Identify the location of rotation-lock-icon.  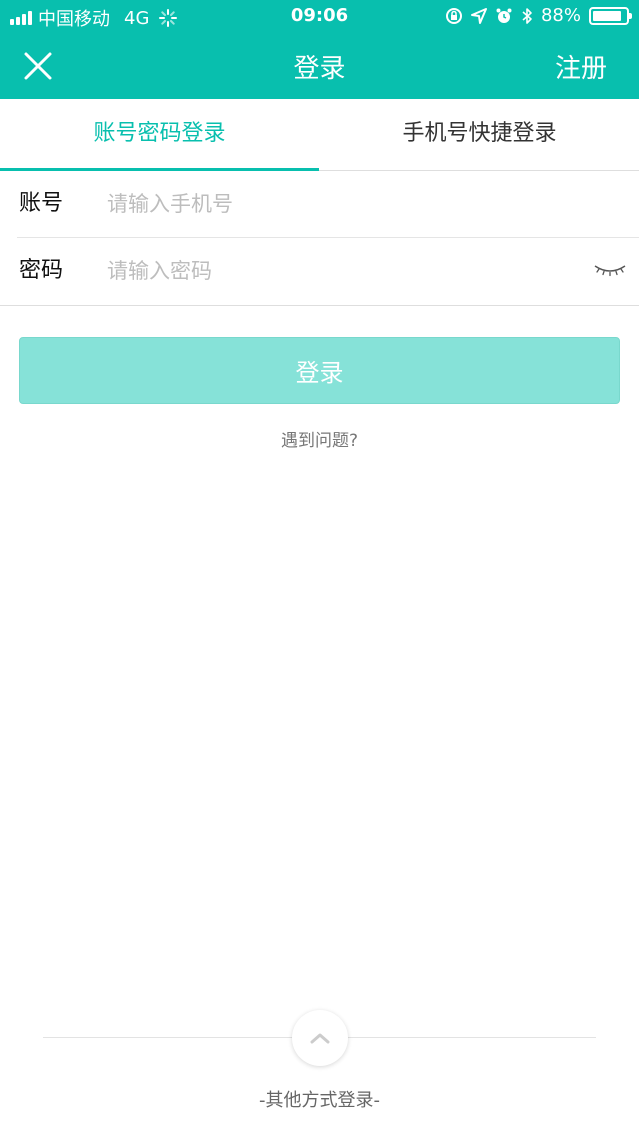
(453, 15).